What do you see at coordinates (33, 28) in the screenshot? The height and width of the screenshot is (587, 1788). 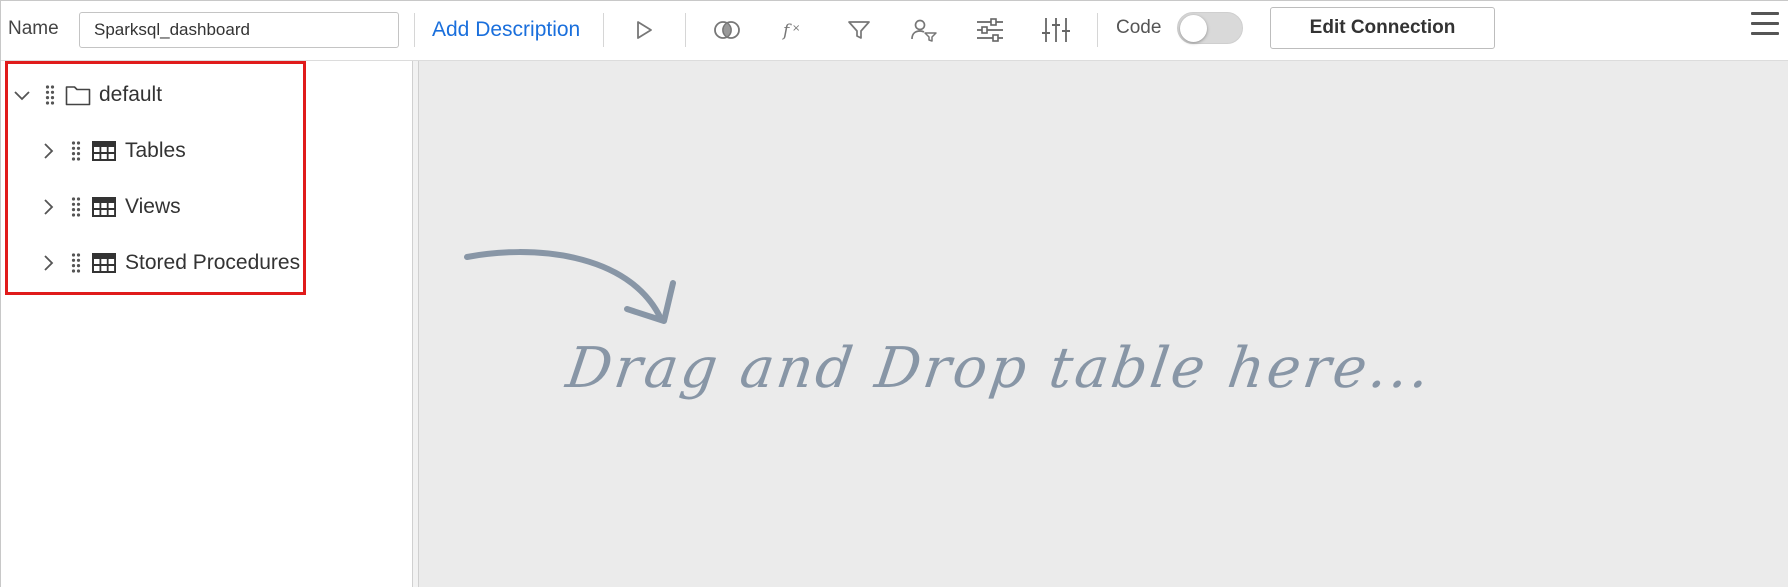 I see `name-label: Name` at bounding box center [33, 28].